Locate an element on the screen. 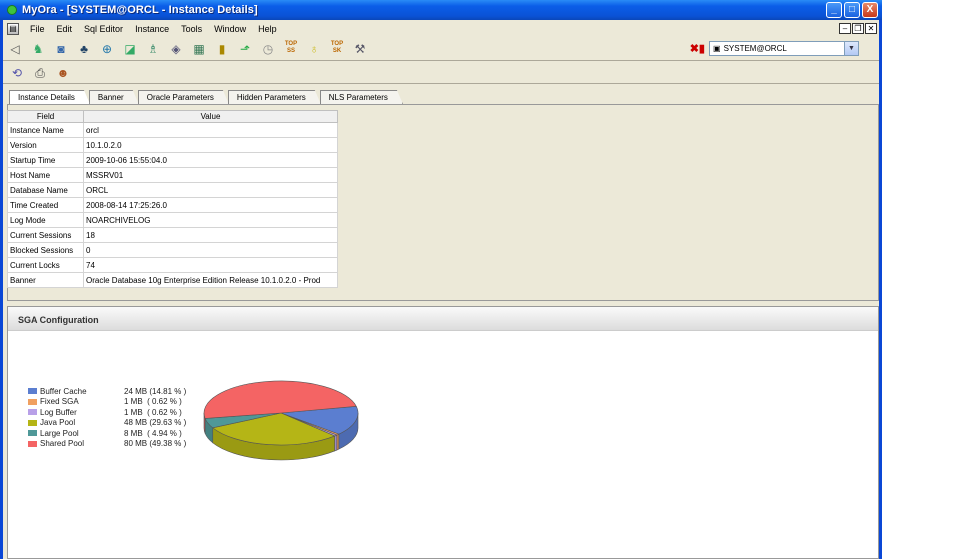 The width and height of the screenshot is (958, 559). minimize-button: _ is located at coordinates (834, 10).